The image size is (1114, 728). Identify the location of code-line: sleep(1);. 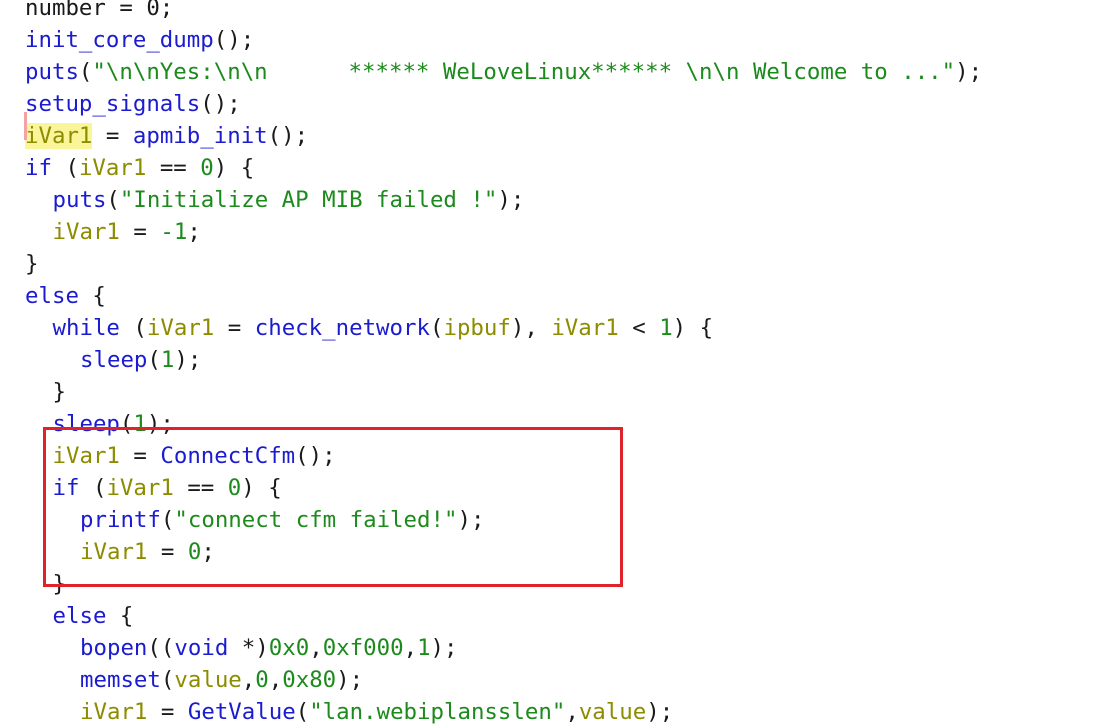
(140, 360).